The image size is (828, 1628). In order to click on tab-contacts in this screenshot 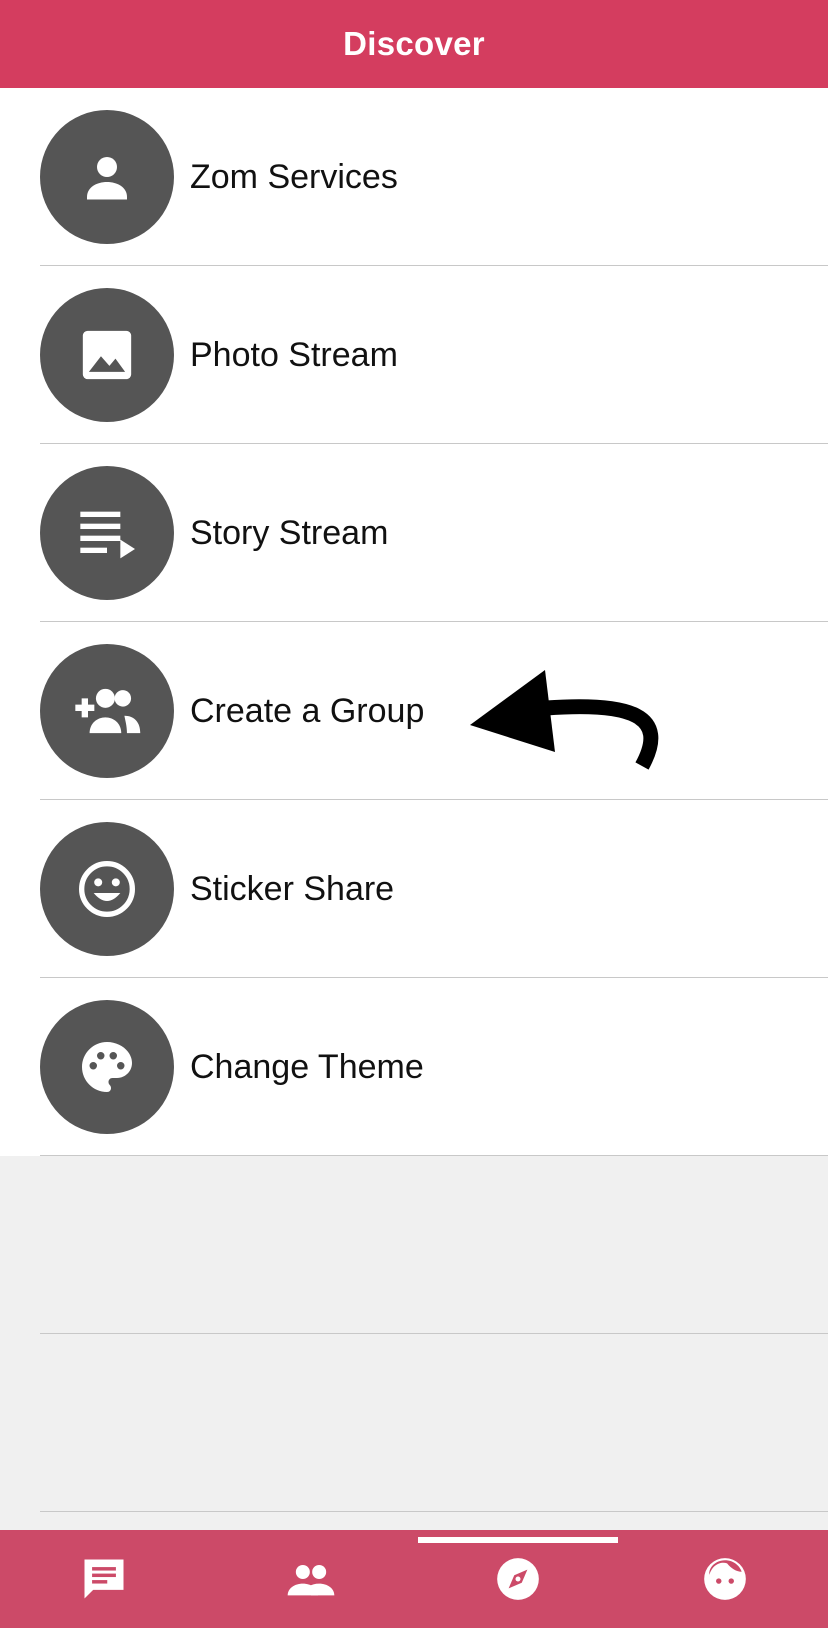, I will do `click(310, 1579)`.